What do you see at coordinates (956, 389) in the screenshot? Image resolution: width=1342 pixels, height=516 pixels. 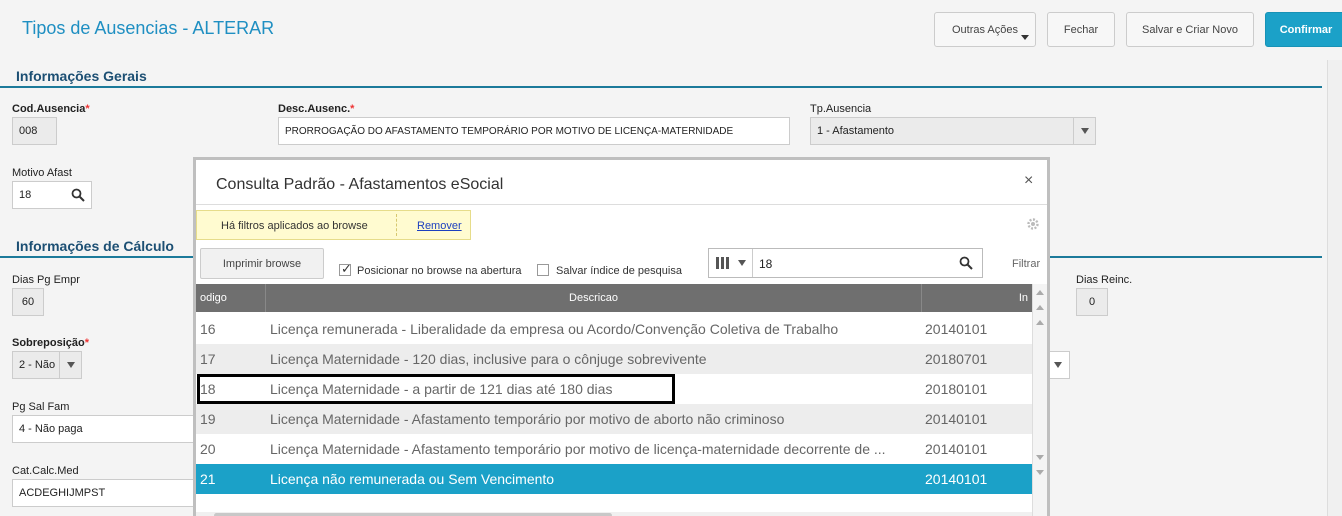 I see `row-date: 20180101` at bounding box center [956, 389].